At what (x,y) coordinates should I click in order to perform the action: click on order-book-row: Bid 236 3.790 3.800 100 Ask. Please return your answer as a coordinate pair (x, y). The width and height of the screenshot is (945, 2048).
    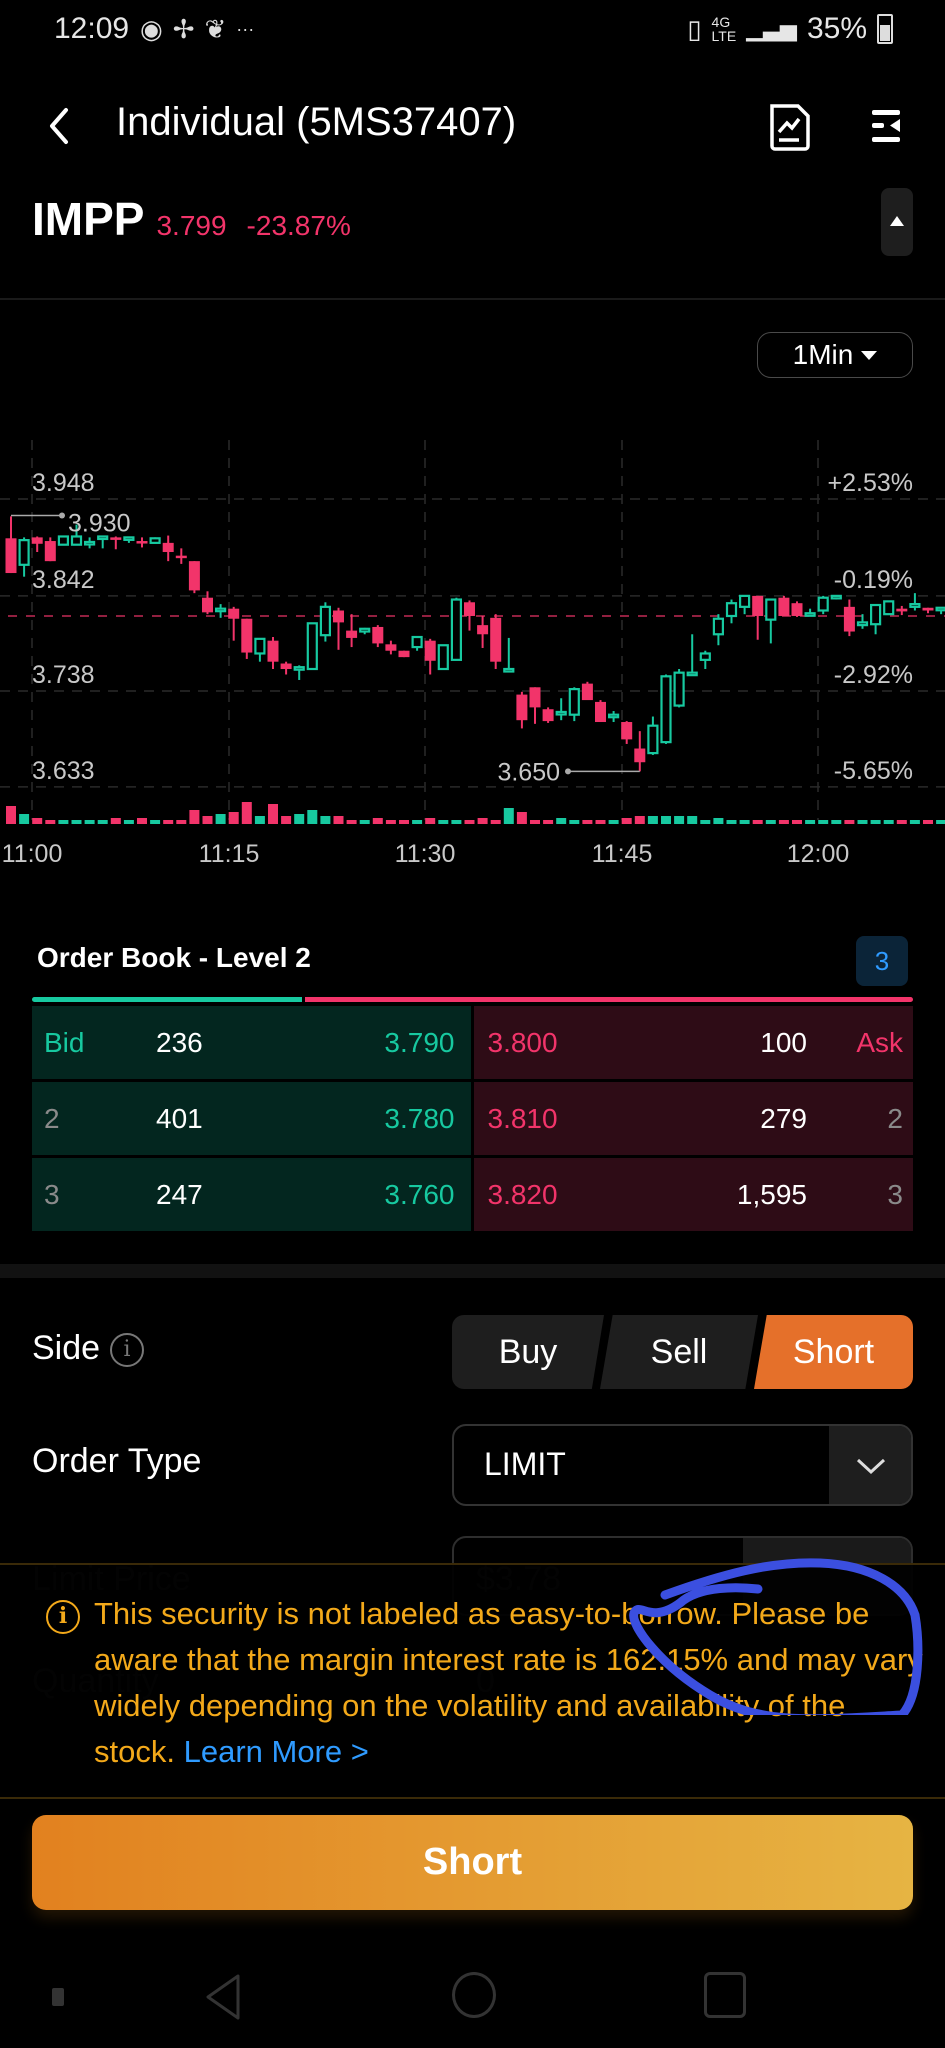
    Looking at the image, I should click on (472, 1042).